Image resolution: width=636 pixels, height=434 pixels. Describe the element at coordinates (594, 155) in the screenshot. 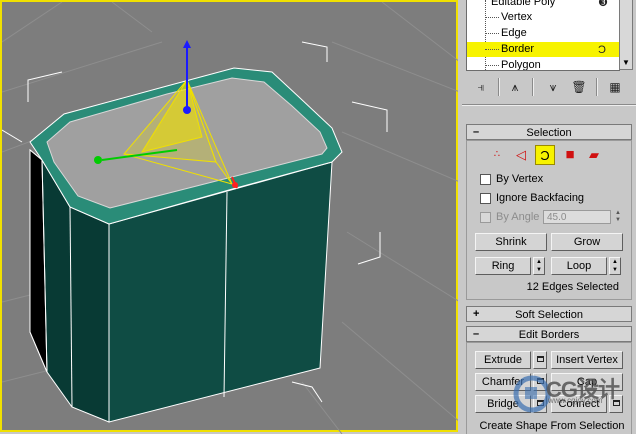

I see `element-mode-icon: ▰` at that location.